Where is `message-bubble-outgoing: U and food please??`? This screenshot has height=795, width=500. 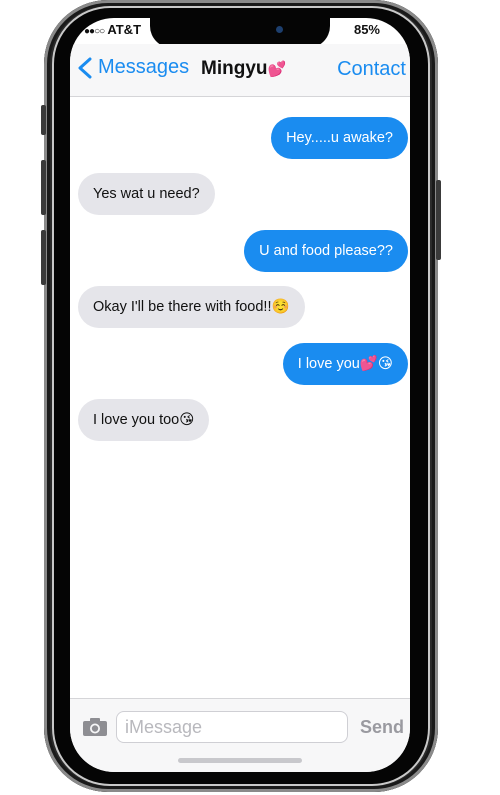 message-bubble-outgoing: U and food please?? is located at coordinates (326, 251).